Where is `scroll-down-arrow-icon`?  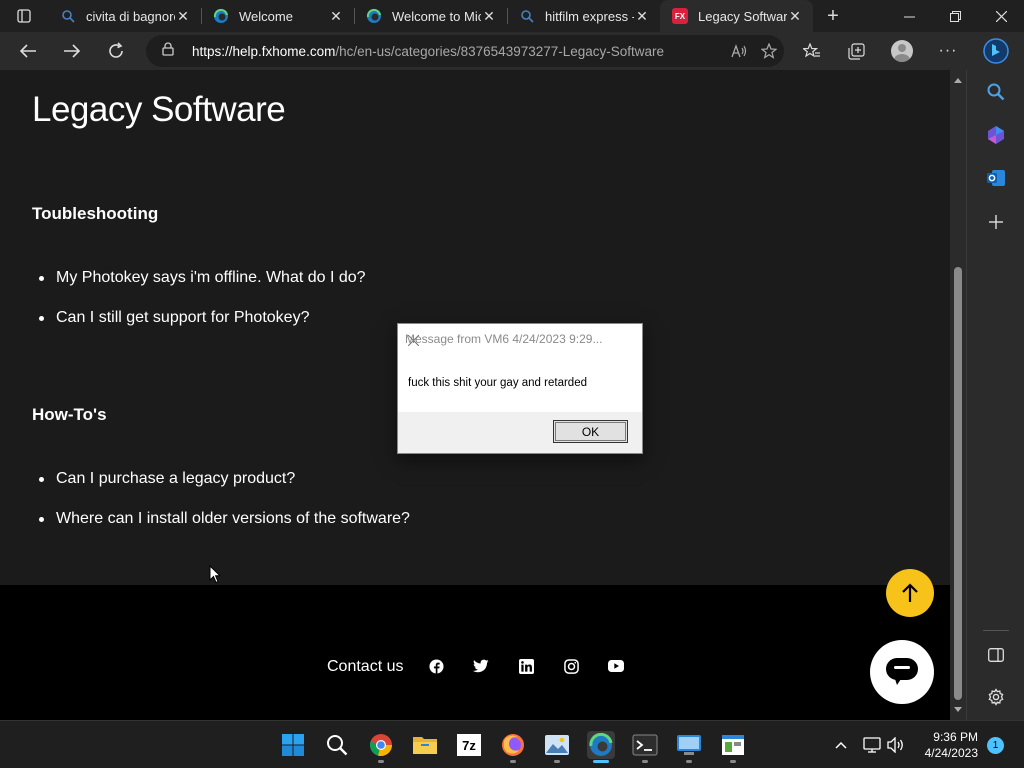
scroll-down-arrow-icon is located at coordinates (958, 710).